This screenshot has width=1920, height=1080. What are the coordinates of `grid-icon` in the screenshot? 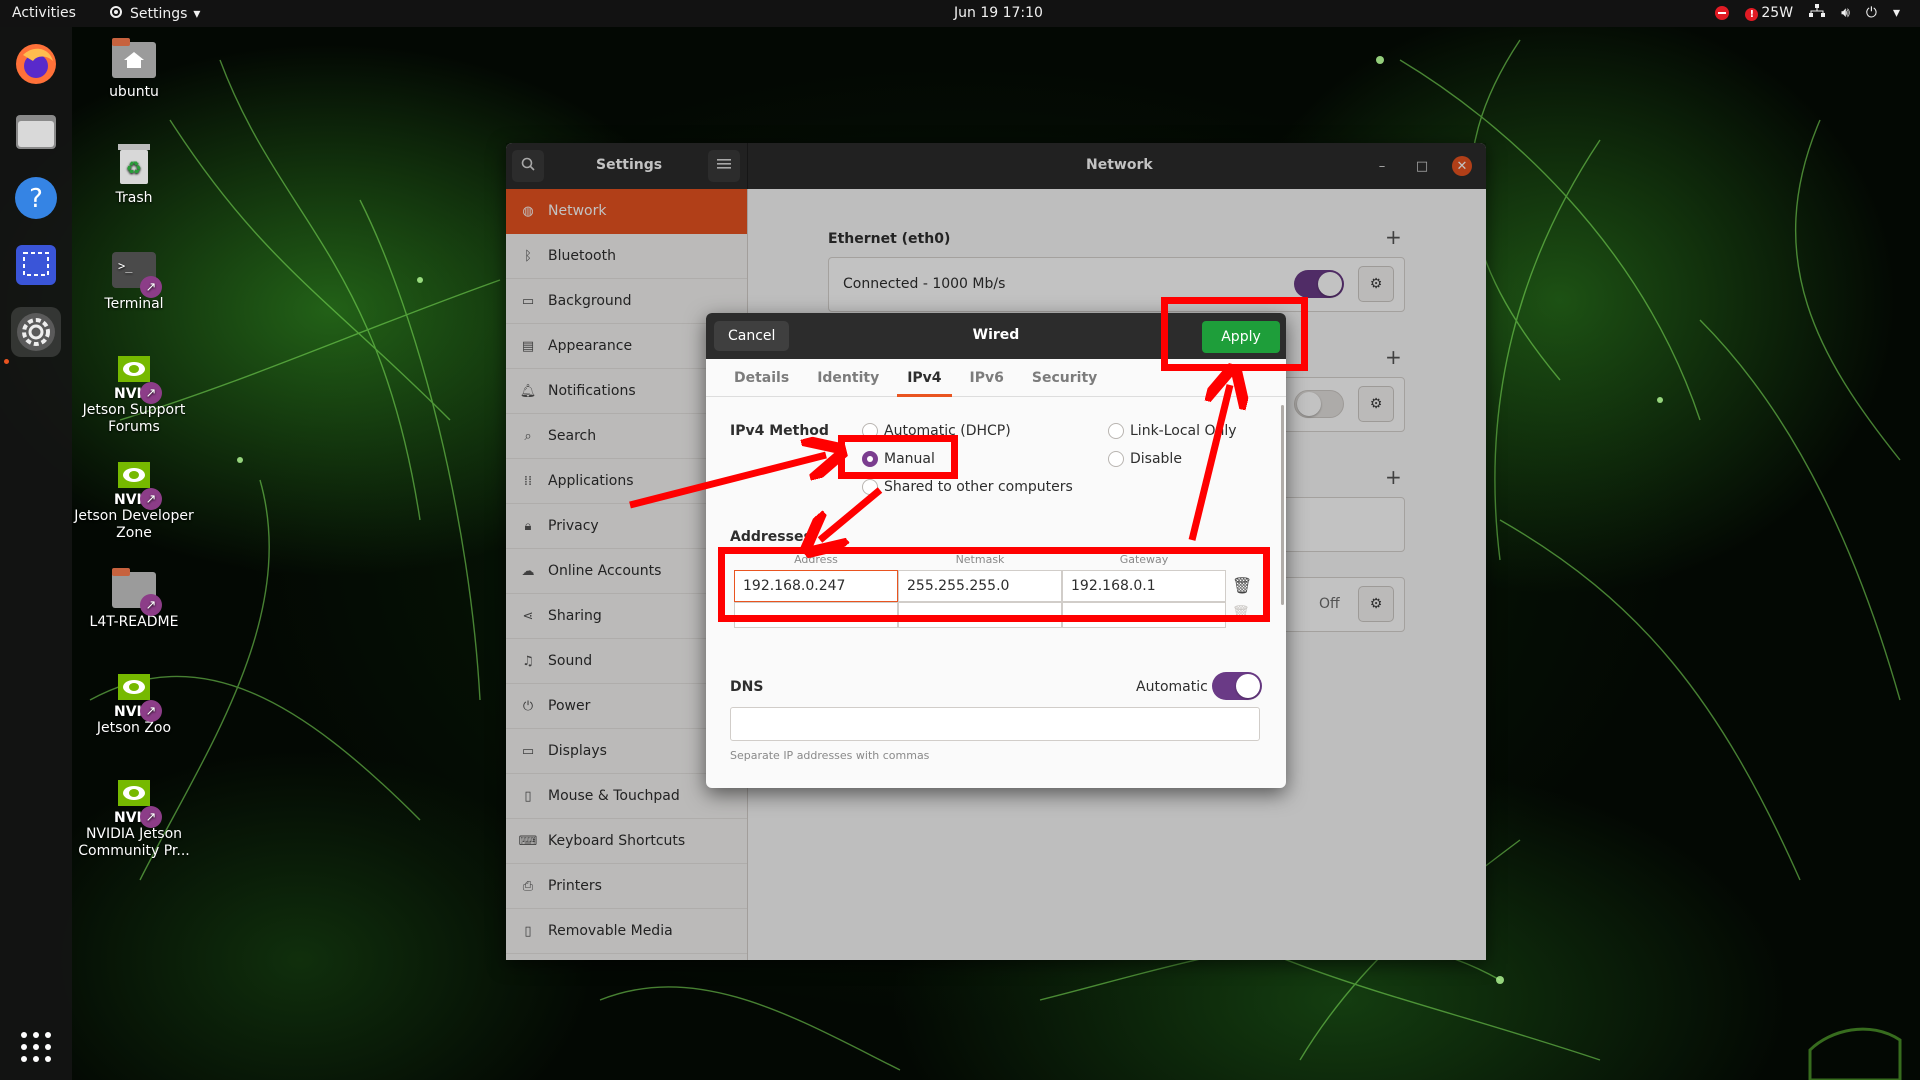 It's located at (36, 1047).